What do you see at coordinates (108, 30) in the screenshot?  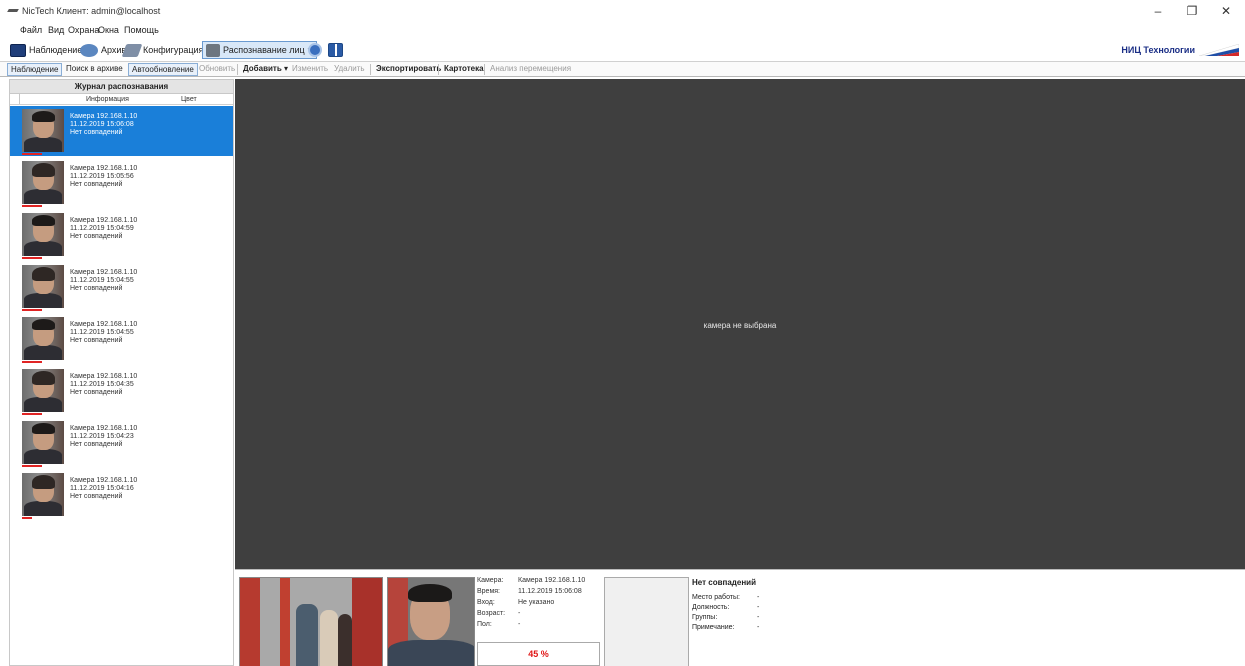 I see `menu-windows: Окна` at bounding box center [108, 30].